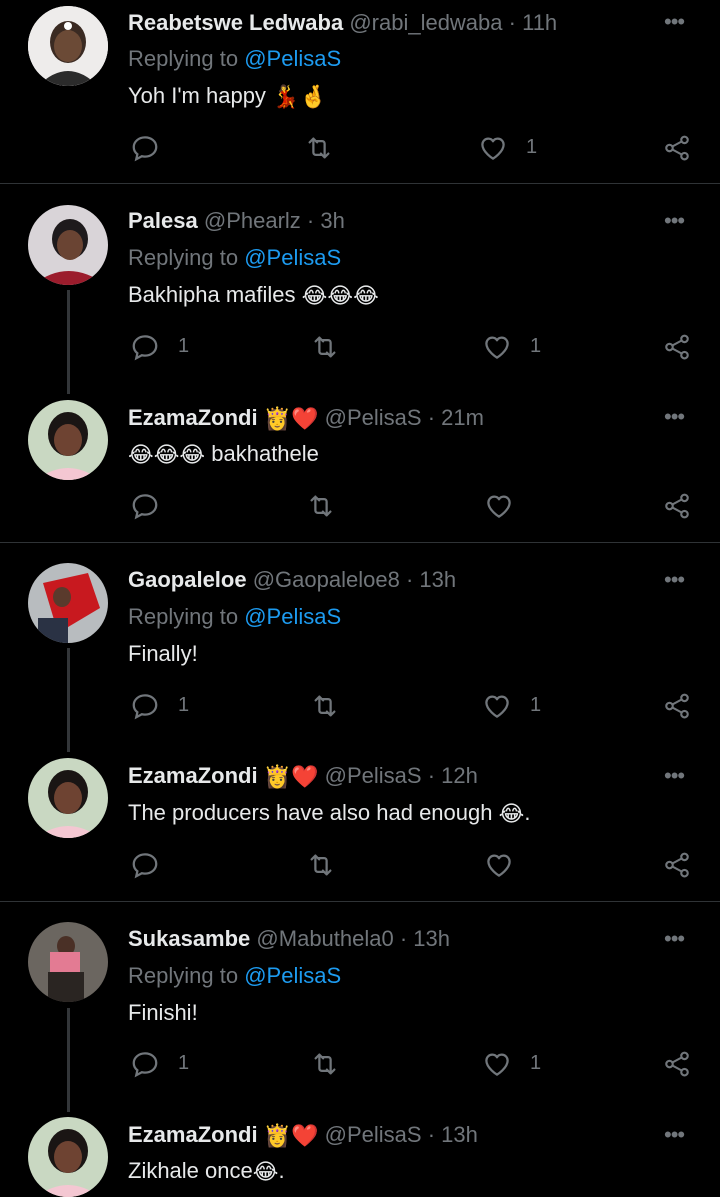 The height and width of the screenshot is (1197, 720). Describe the element at coordinates (235, 22) in the screenshot. I see `display-name: Reabetswe Ledwaba` at that location.